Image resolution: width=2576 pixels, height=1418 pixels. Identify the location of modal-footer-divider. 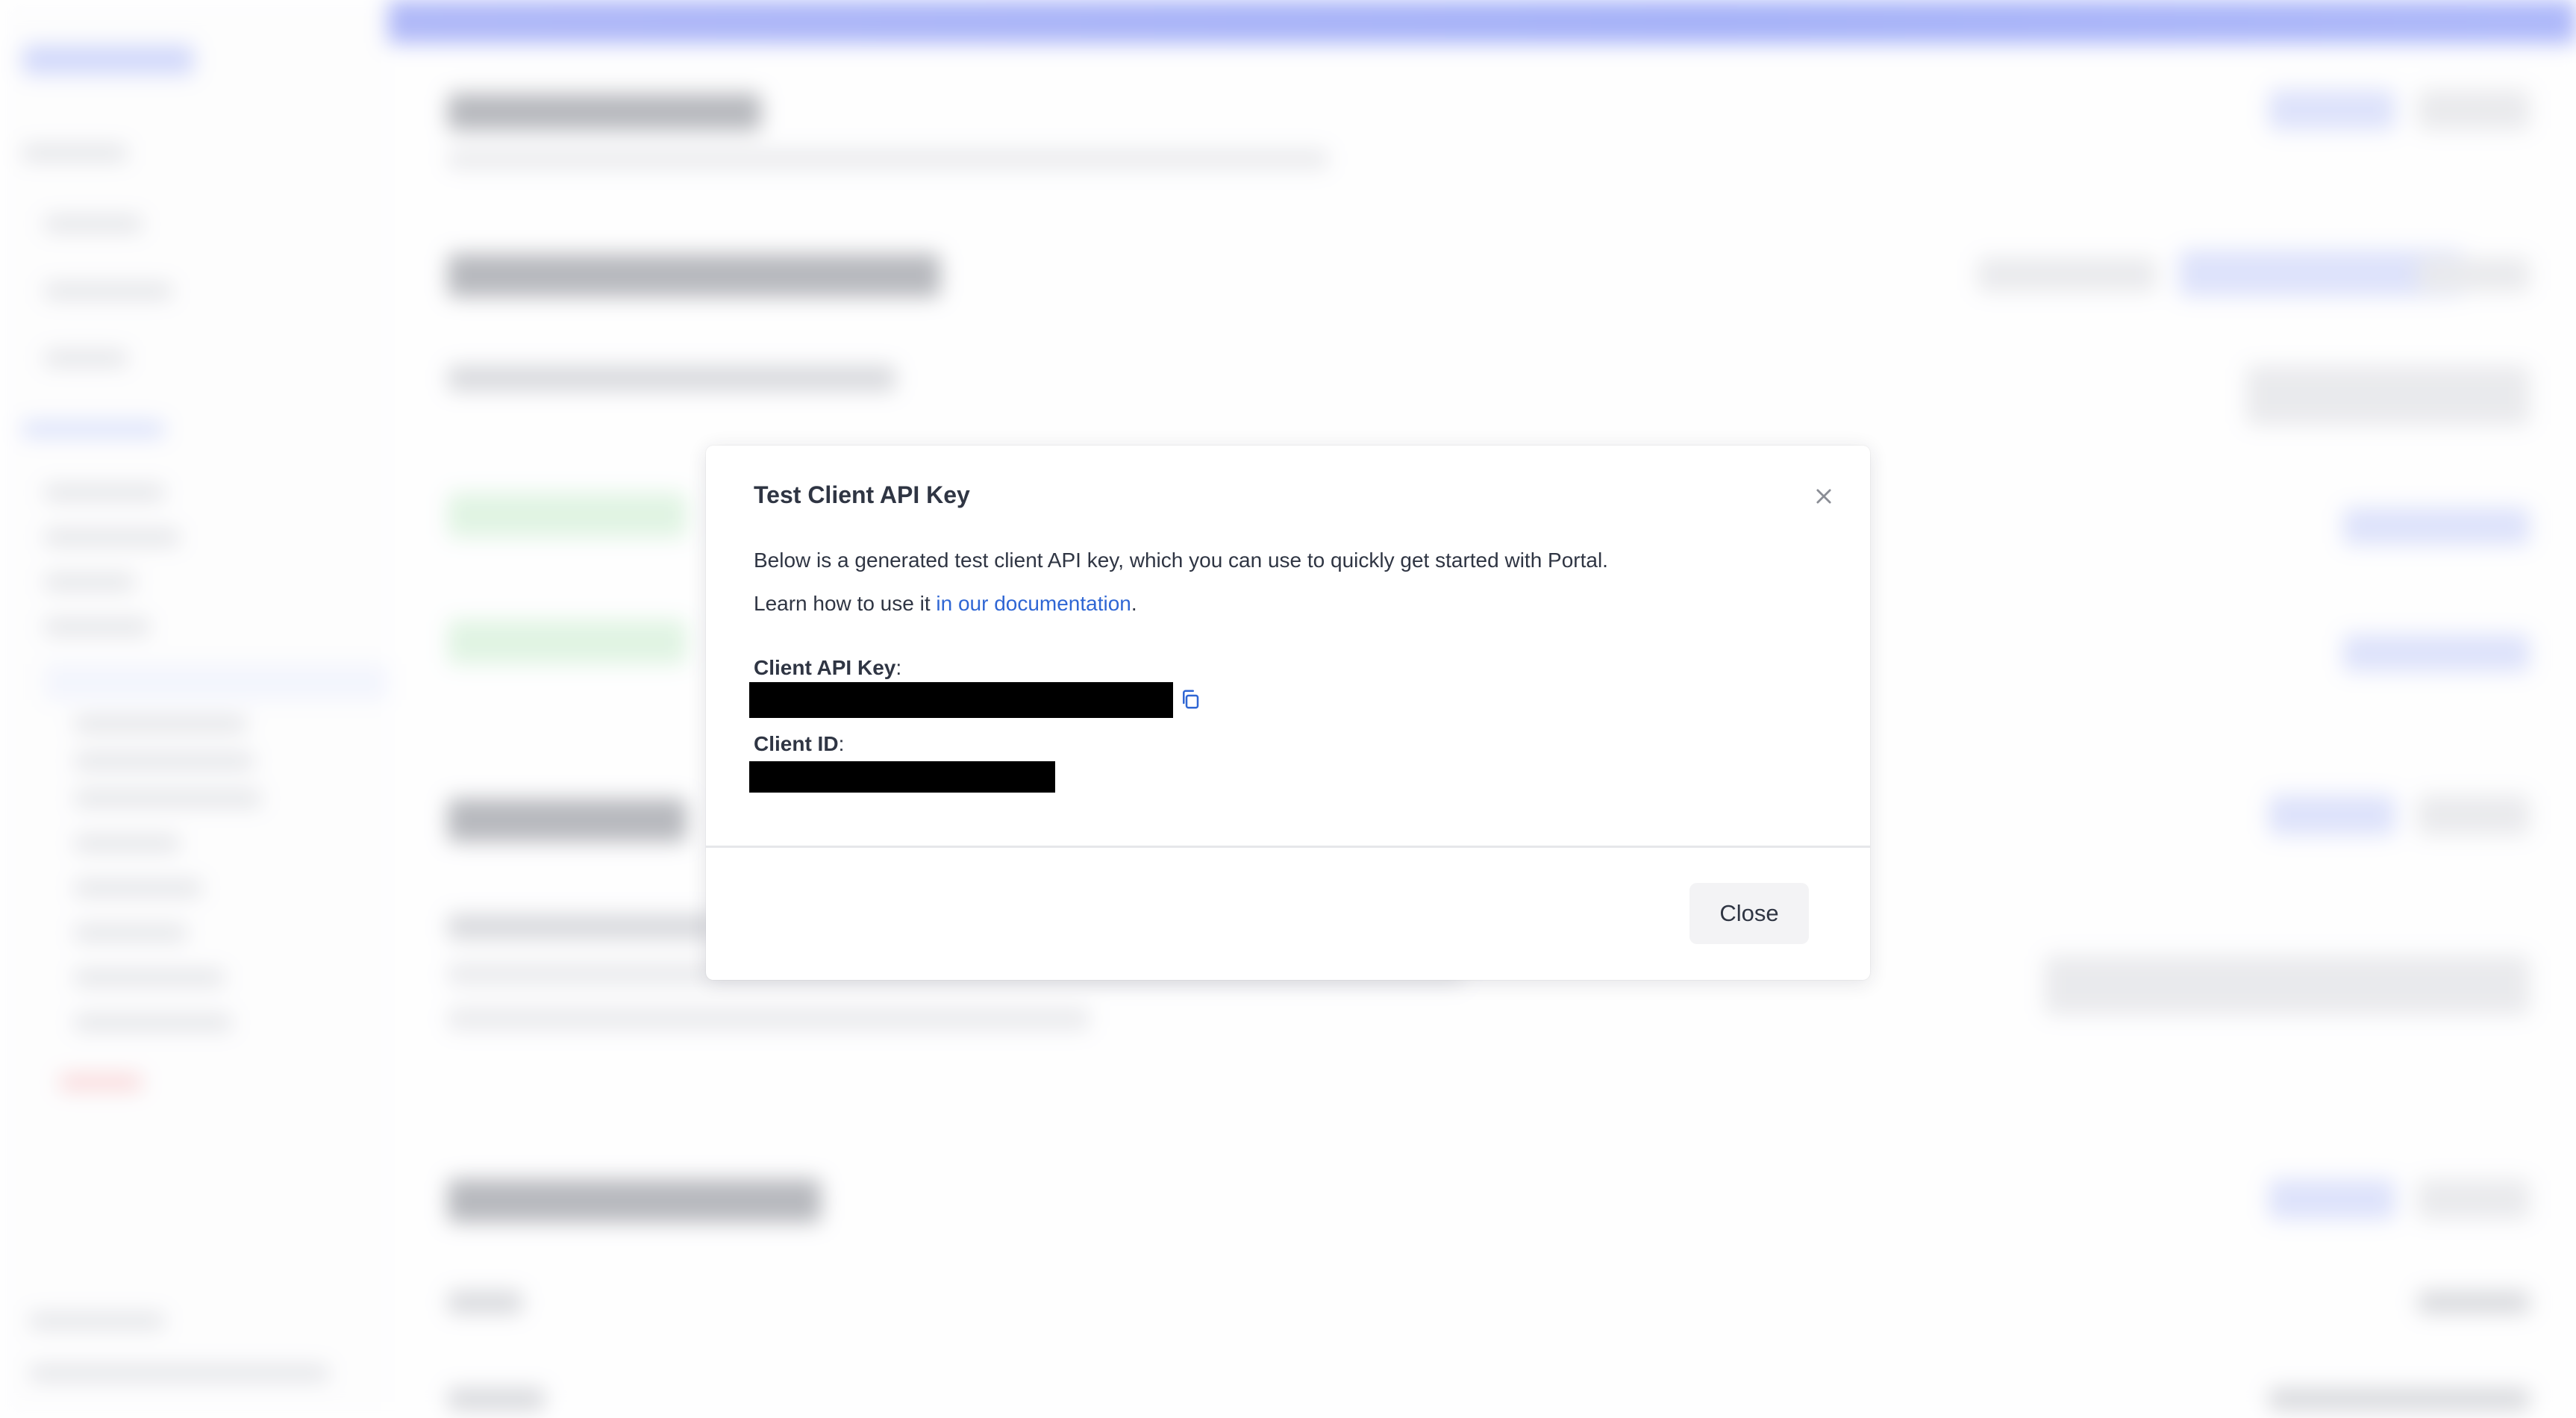
(1288, 847).